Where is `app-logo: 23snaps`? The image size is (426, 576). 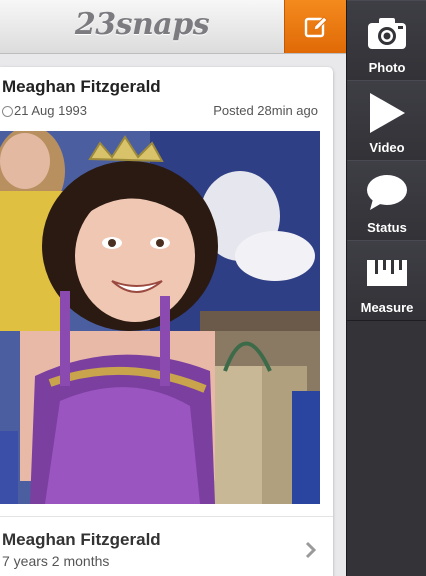
app-logo: 23snaps is located at coordinates (142, 24).